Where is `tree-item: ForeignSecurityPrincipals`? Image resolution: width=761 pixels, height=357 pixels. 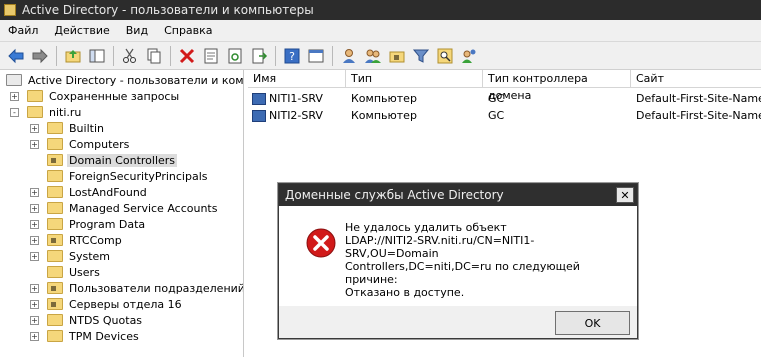
tree-item: ForeignSecurityPrincipals is located at coordinates (120, 176).